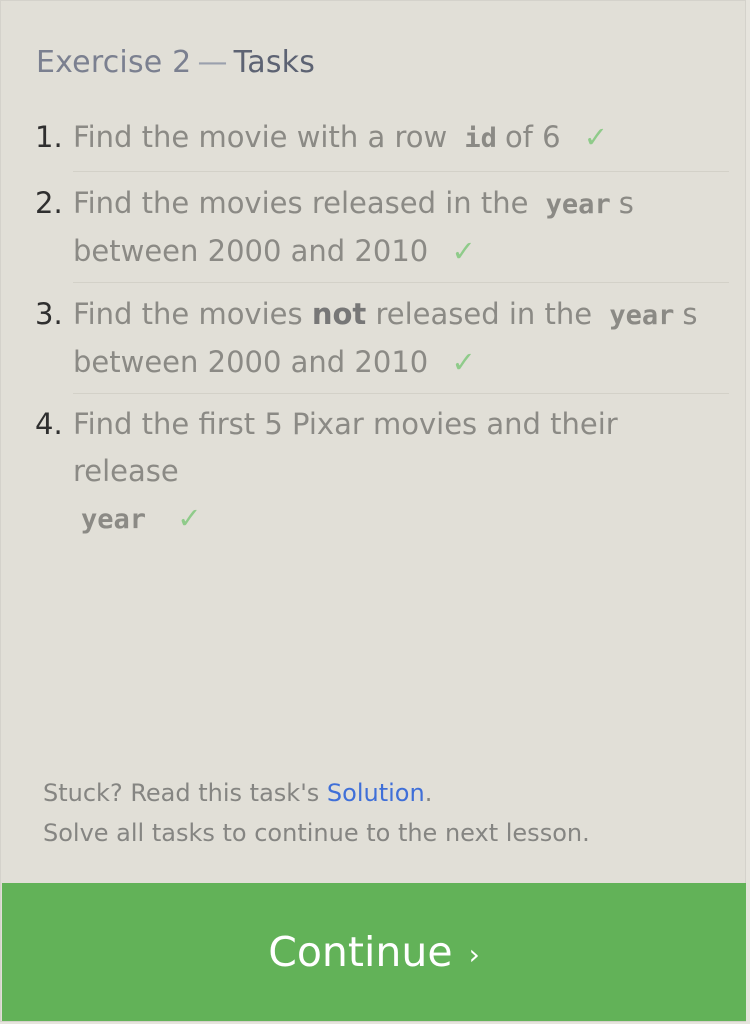 The image size is (750, 1024). I want to click on title-dash: —, so click(212, 62).